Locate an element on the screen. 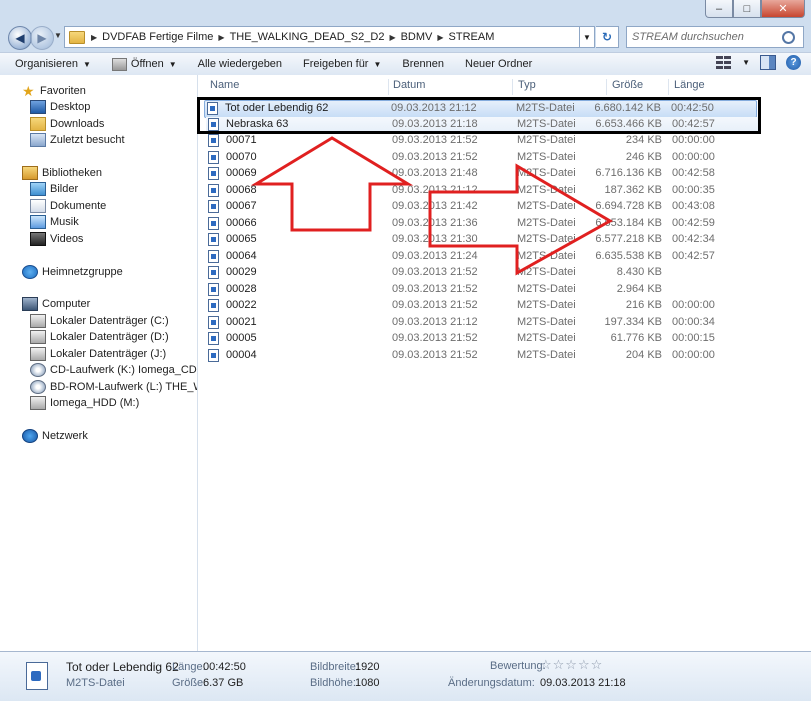 The width and height of the screenshot is (811, 701). folder-icon is located at coordinates (77, 37).